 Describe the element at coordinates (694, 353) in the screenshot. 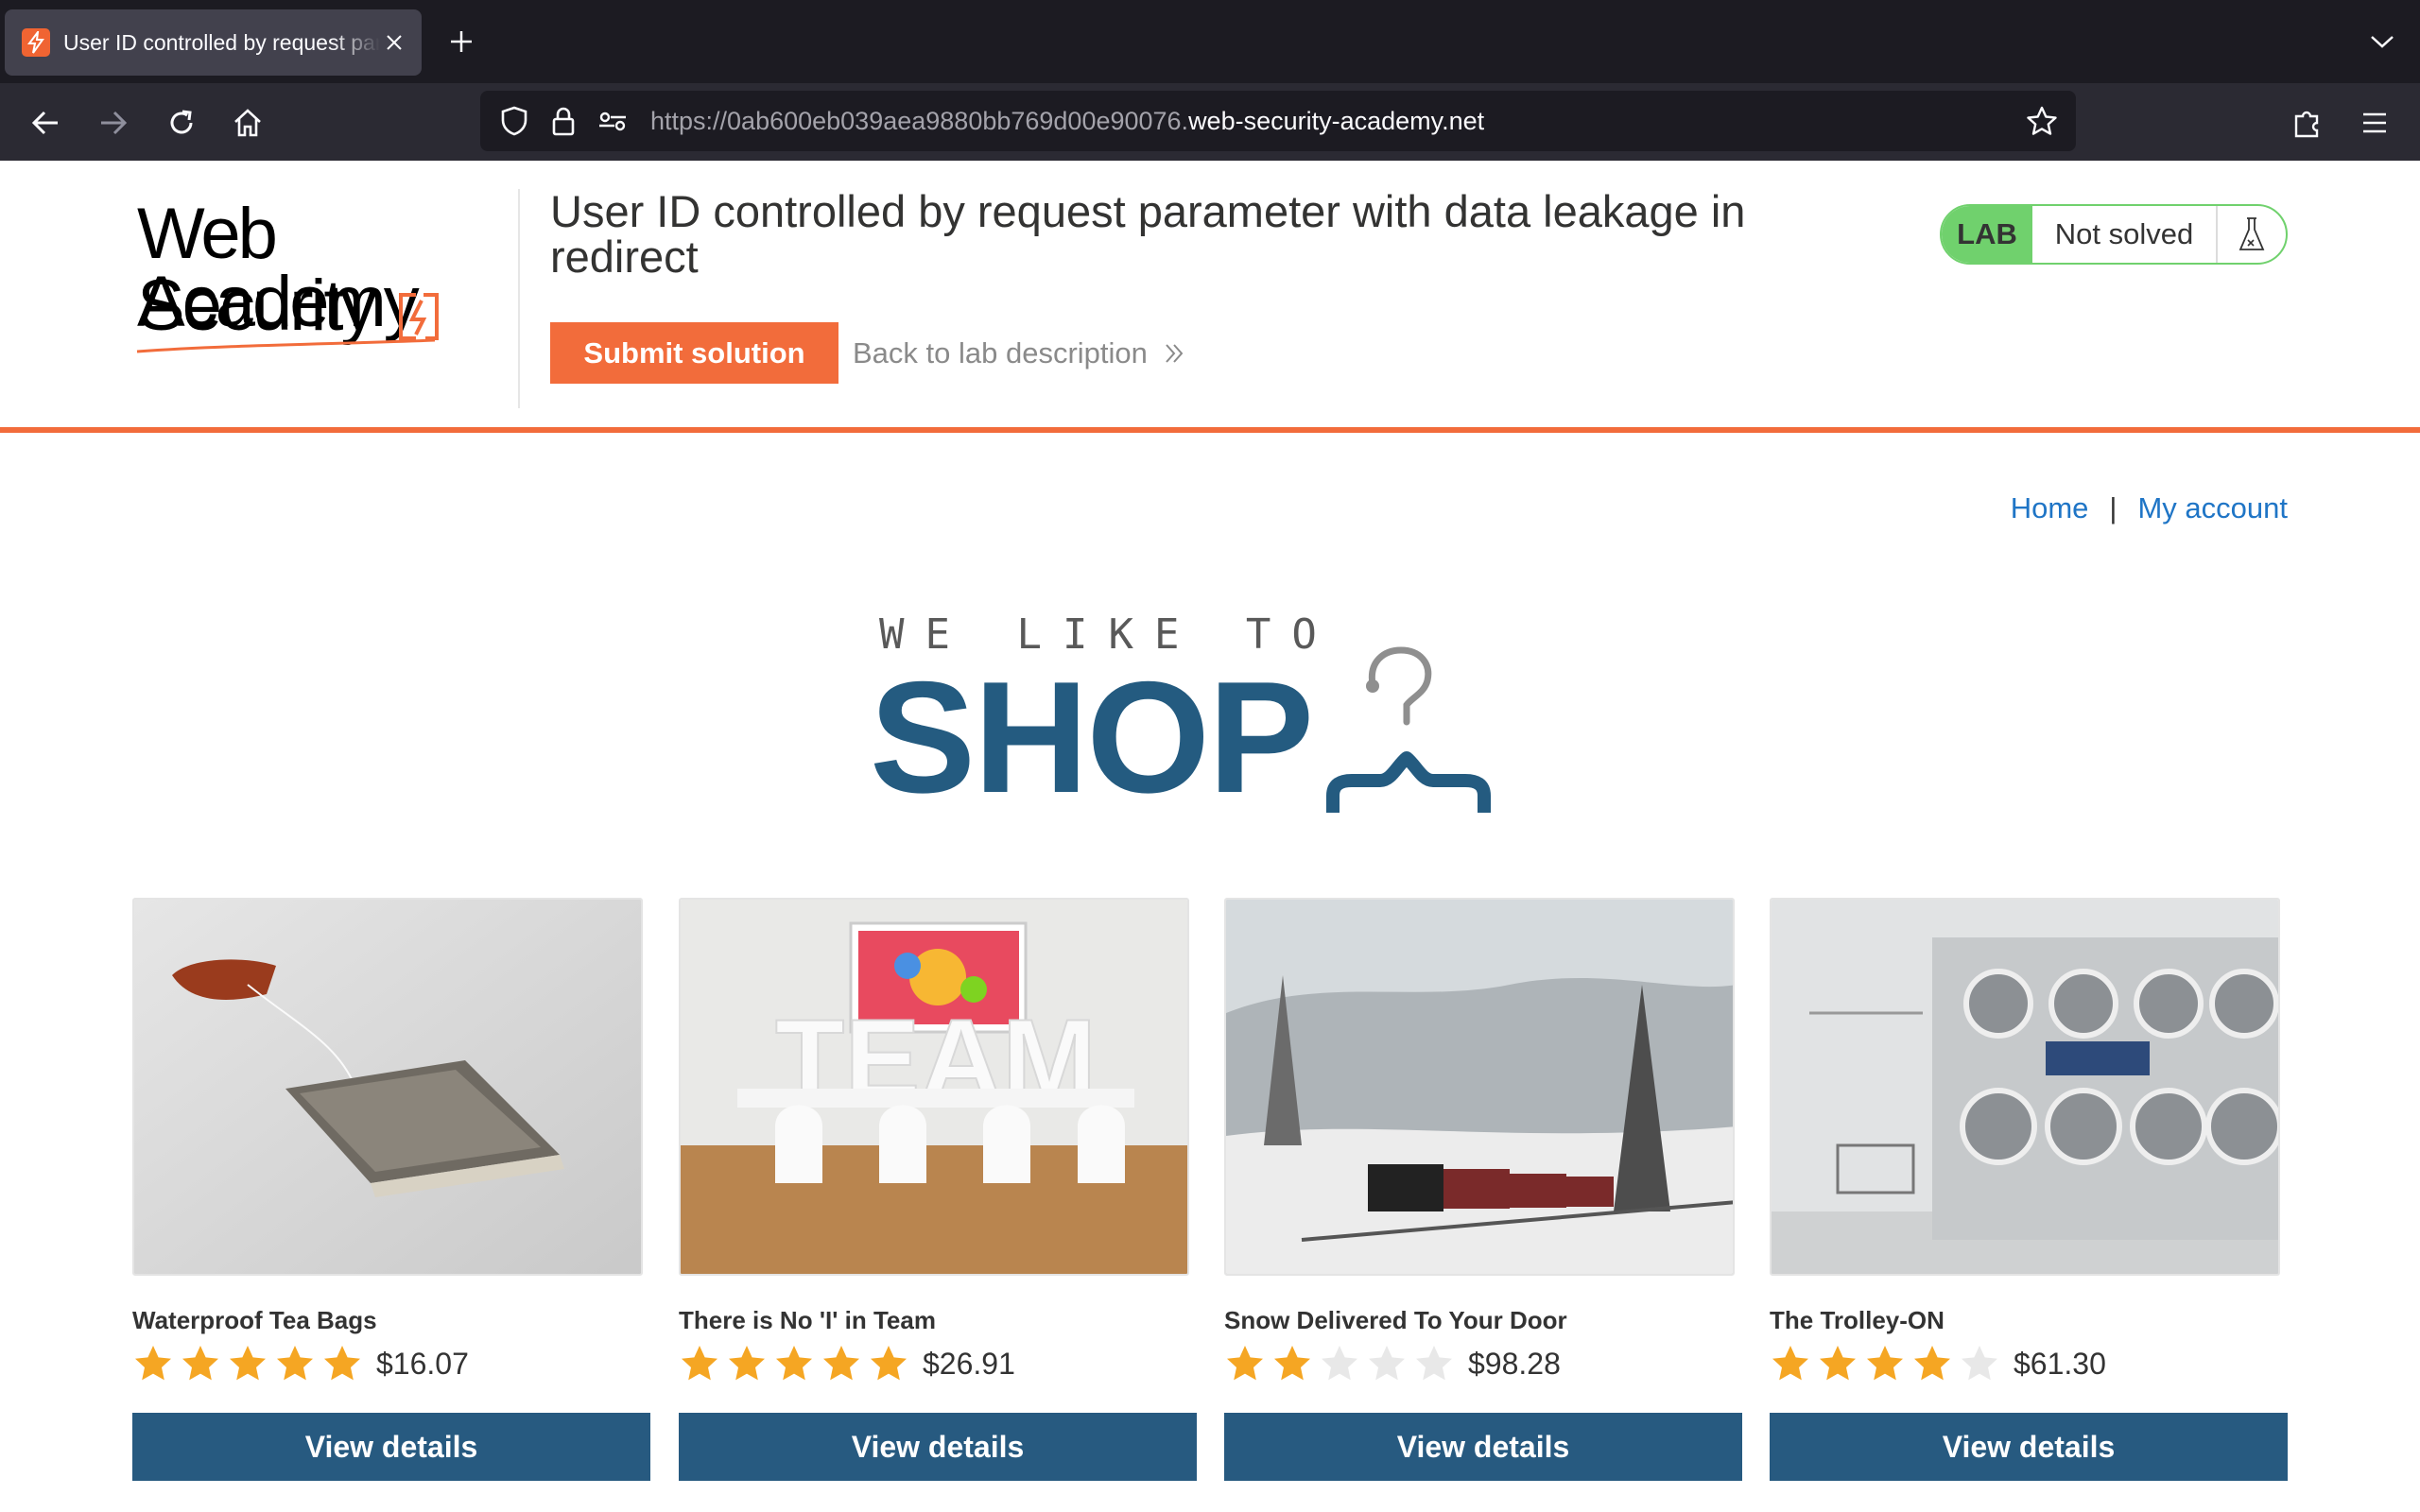

I see `submit-solution-button: Submit solution` at that location.